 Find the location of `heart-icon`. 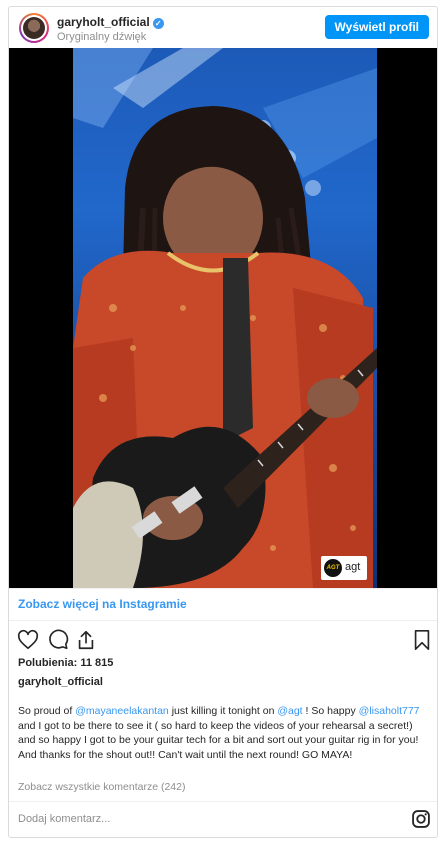

heart-icon is located at coordinates (28, 640).